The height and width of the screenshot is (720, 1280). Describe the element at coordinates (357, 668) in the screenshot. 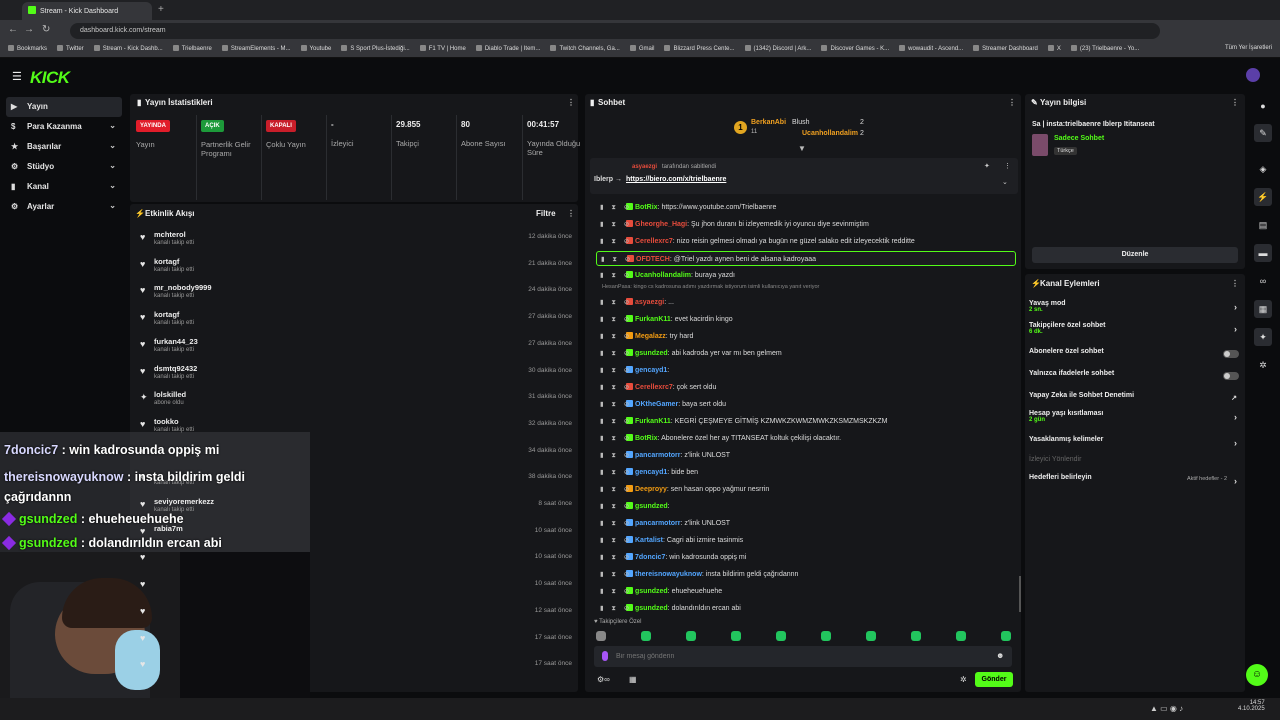

I see `activity-item: ♥ 17 saat önce` at that location.